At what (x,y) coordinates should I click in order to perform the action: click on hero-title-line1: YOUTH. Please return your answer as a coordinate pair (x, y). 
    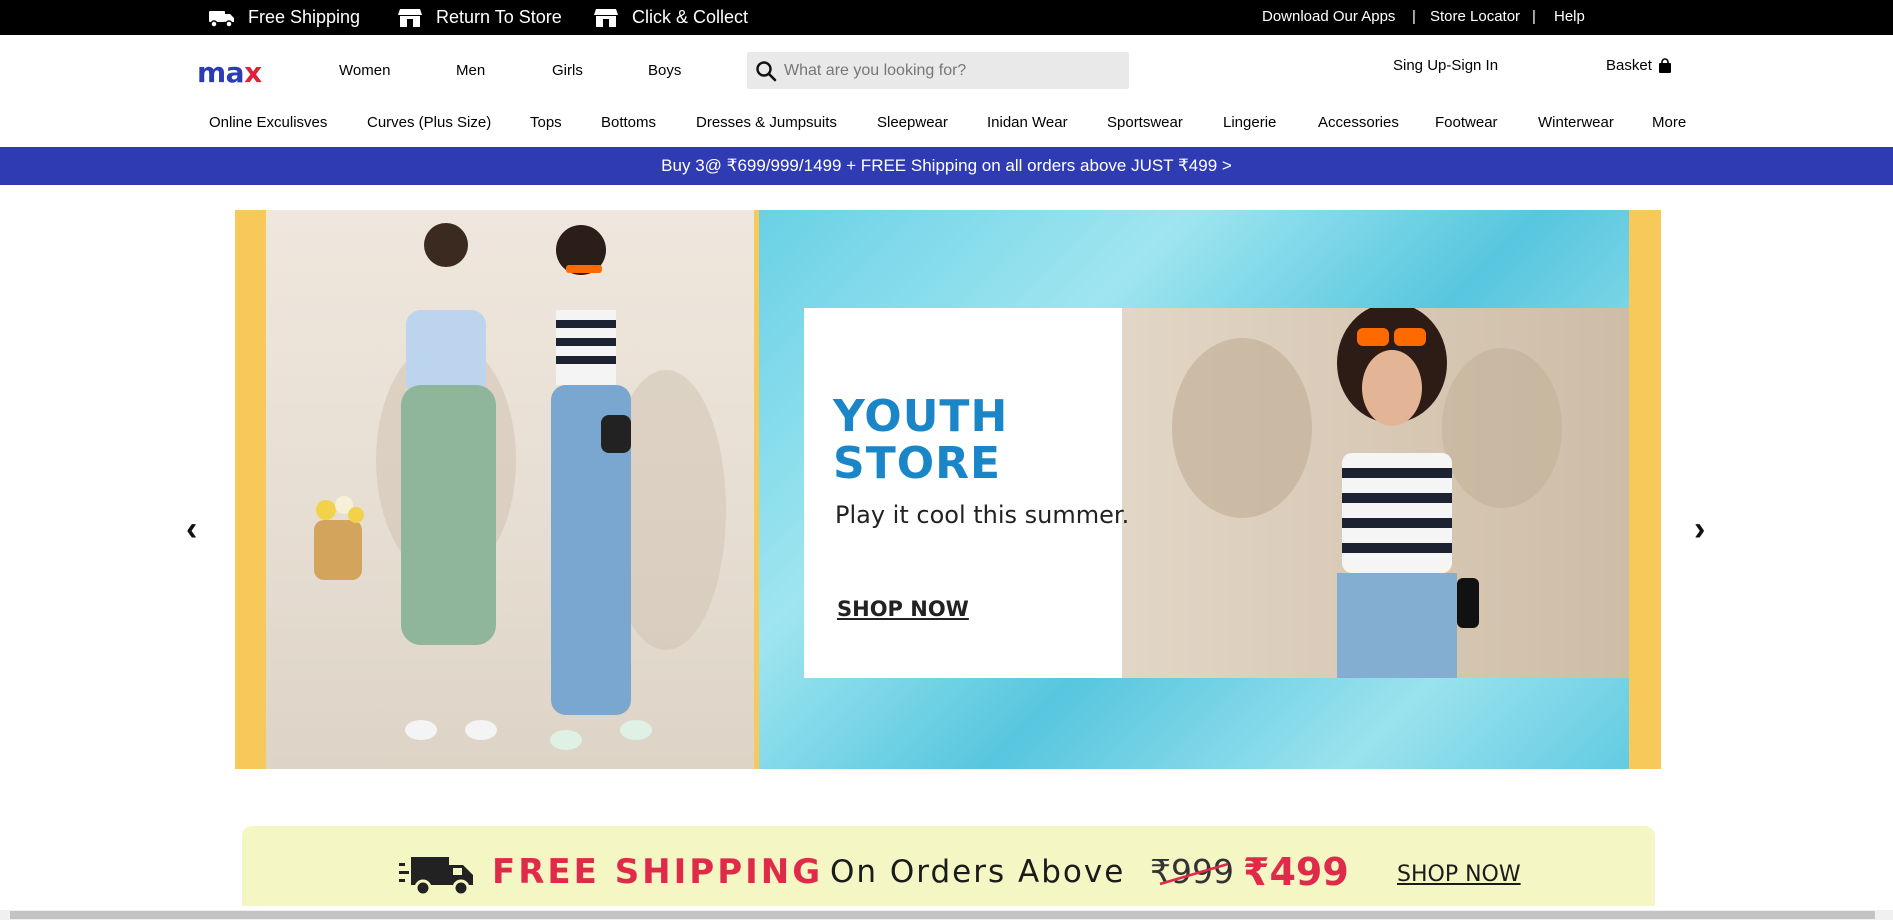
    Looking at the image, I should click on (921, 416).